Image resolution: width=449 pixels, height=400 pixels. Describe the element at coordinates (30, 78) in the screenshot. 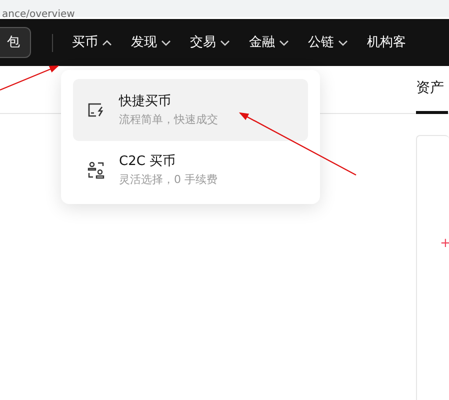

I see `annotation-arrow` at that location.